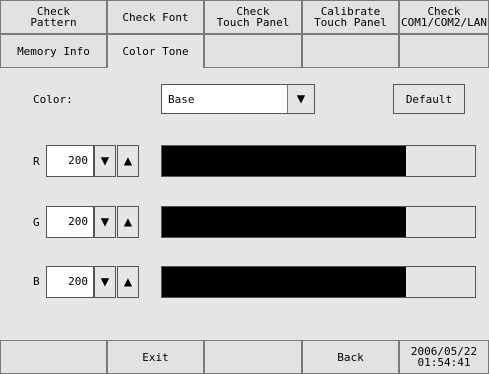 This screenshot has width=489, height=374. What do you see at coordinates (238, 99) in the screenshot?
I see `color-select: Base ▼` at bounding box center [238, 99].